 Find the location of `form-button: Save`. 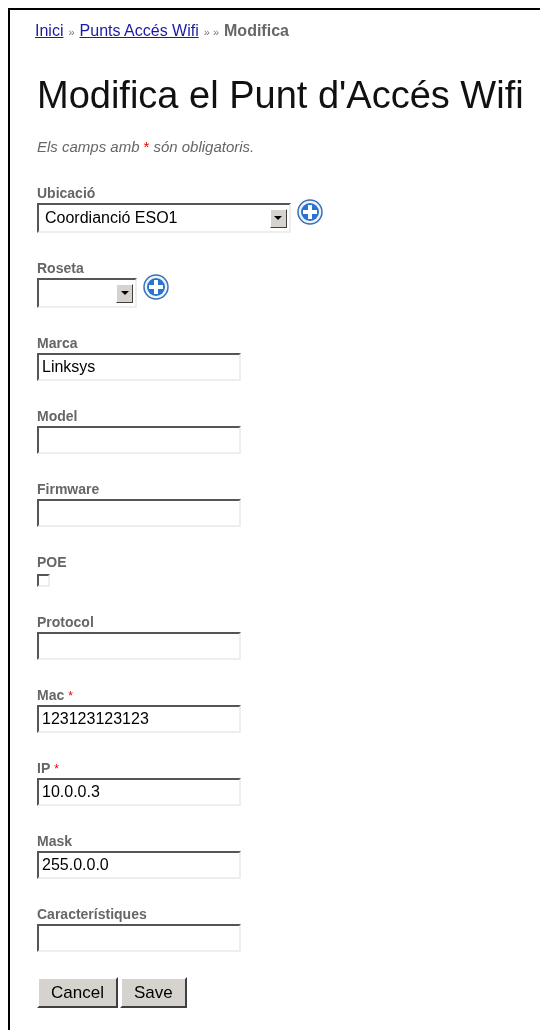

form-button: Save is located at coordinates (153, 992).